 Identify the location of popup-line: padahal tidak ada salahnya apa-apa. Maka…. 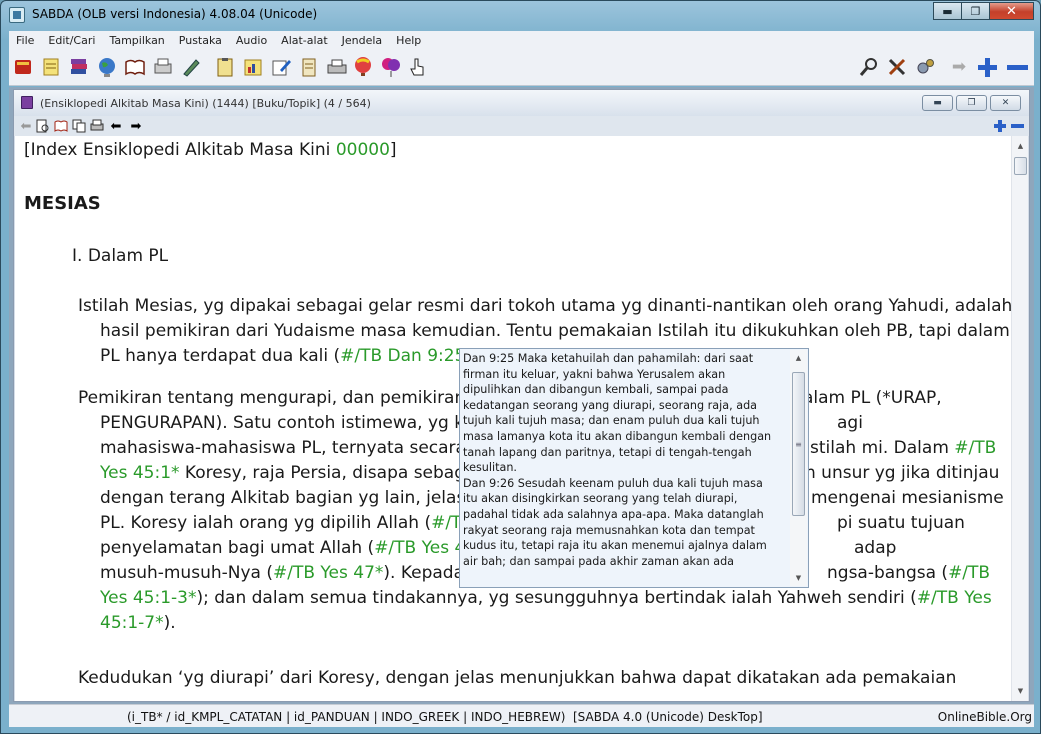
(613, 514).